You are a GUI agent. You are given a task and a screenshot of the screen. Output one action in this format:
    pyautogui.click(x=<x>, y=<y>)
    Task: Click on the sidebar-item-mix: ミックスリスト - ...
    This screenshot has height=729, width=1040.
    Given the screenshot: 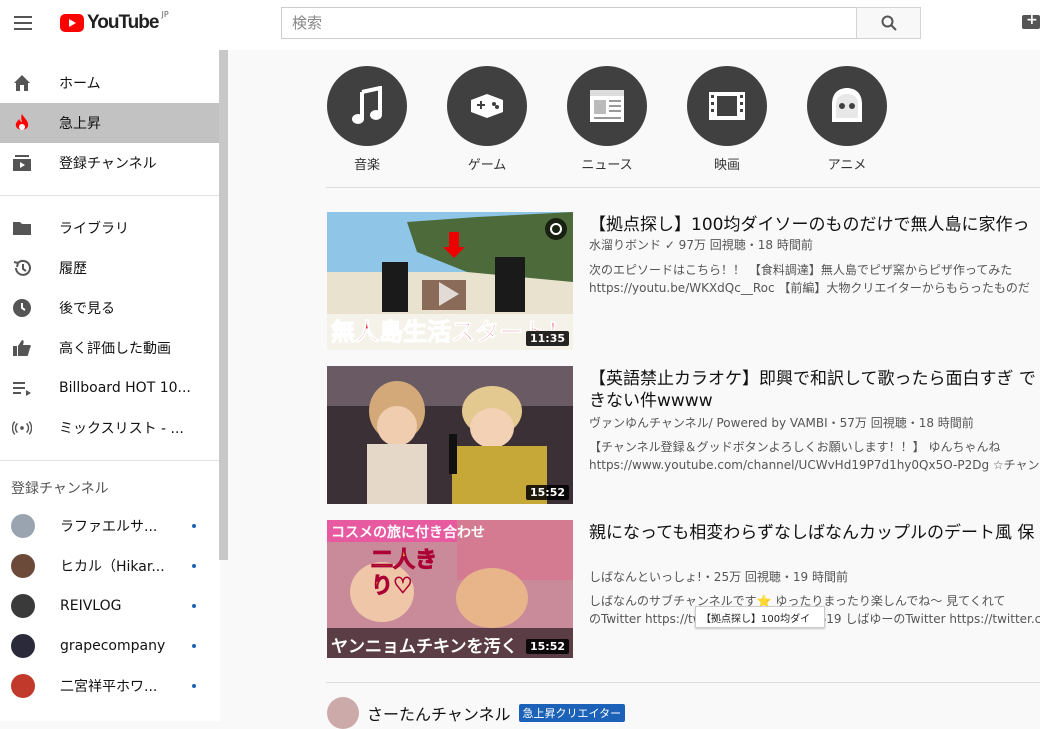 What is the action you would take?
    pyautogui.click(x=109, y=428)
    